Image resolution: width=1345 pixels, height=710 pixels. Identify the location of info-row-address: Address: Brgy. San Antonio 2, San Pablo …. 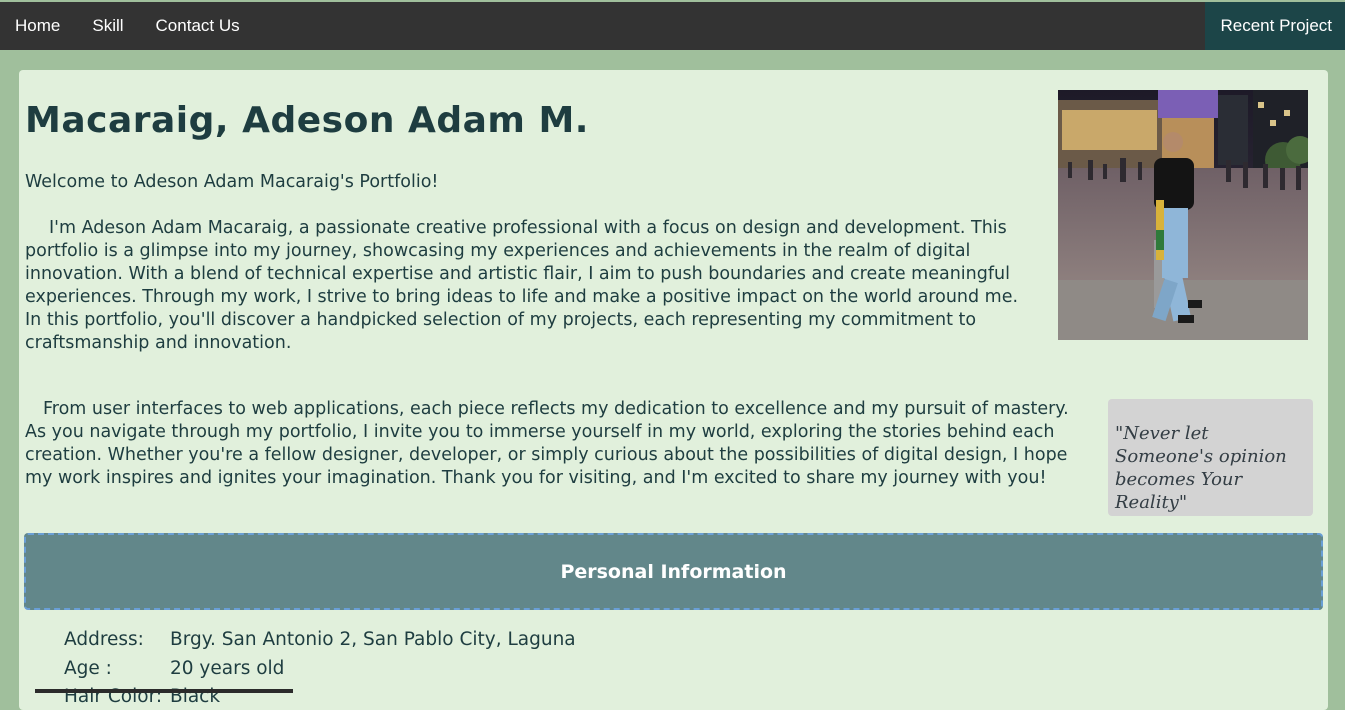
(320, 641).